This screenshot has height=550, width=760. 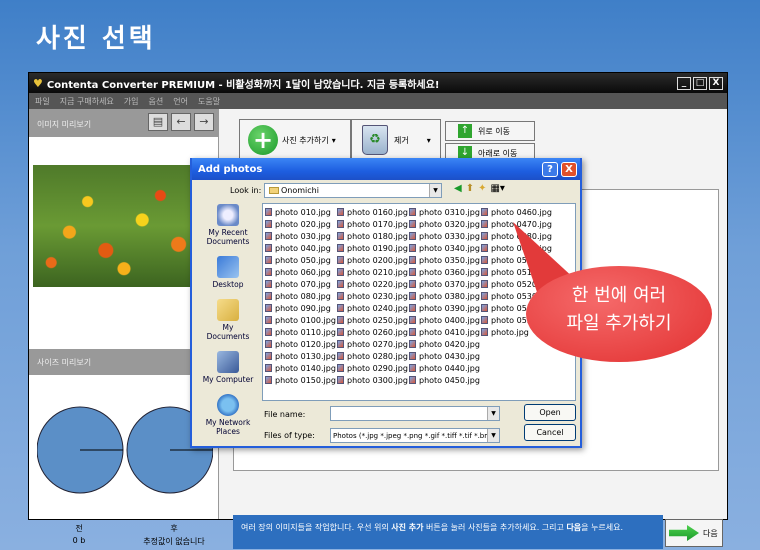 I want to click on add-photos-button: + 사진 추가하기 ▾, so click(x=295, y=140).